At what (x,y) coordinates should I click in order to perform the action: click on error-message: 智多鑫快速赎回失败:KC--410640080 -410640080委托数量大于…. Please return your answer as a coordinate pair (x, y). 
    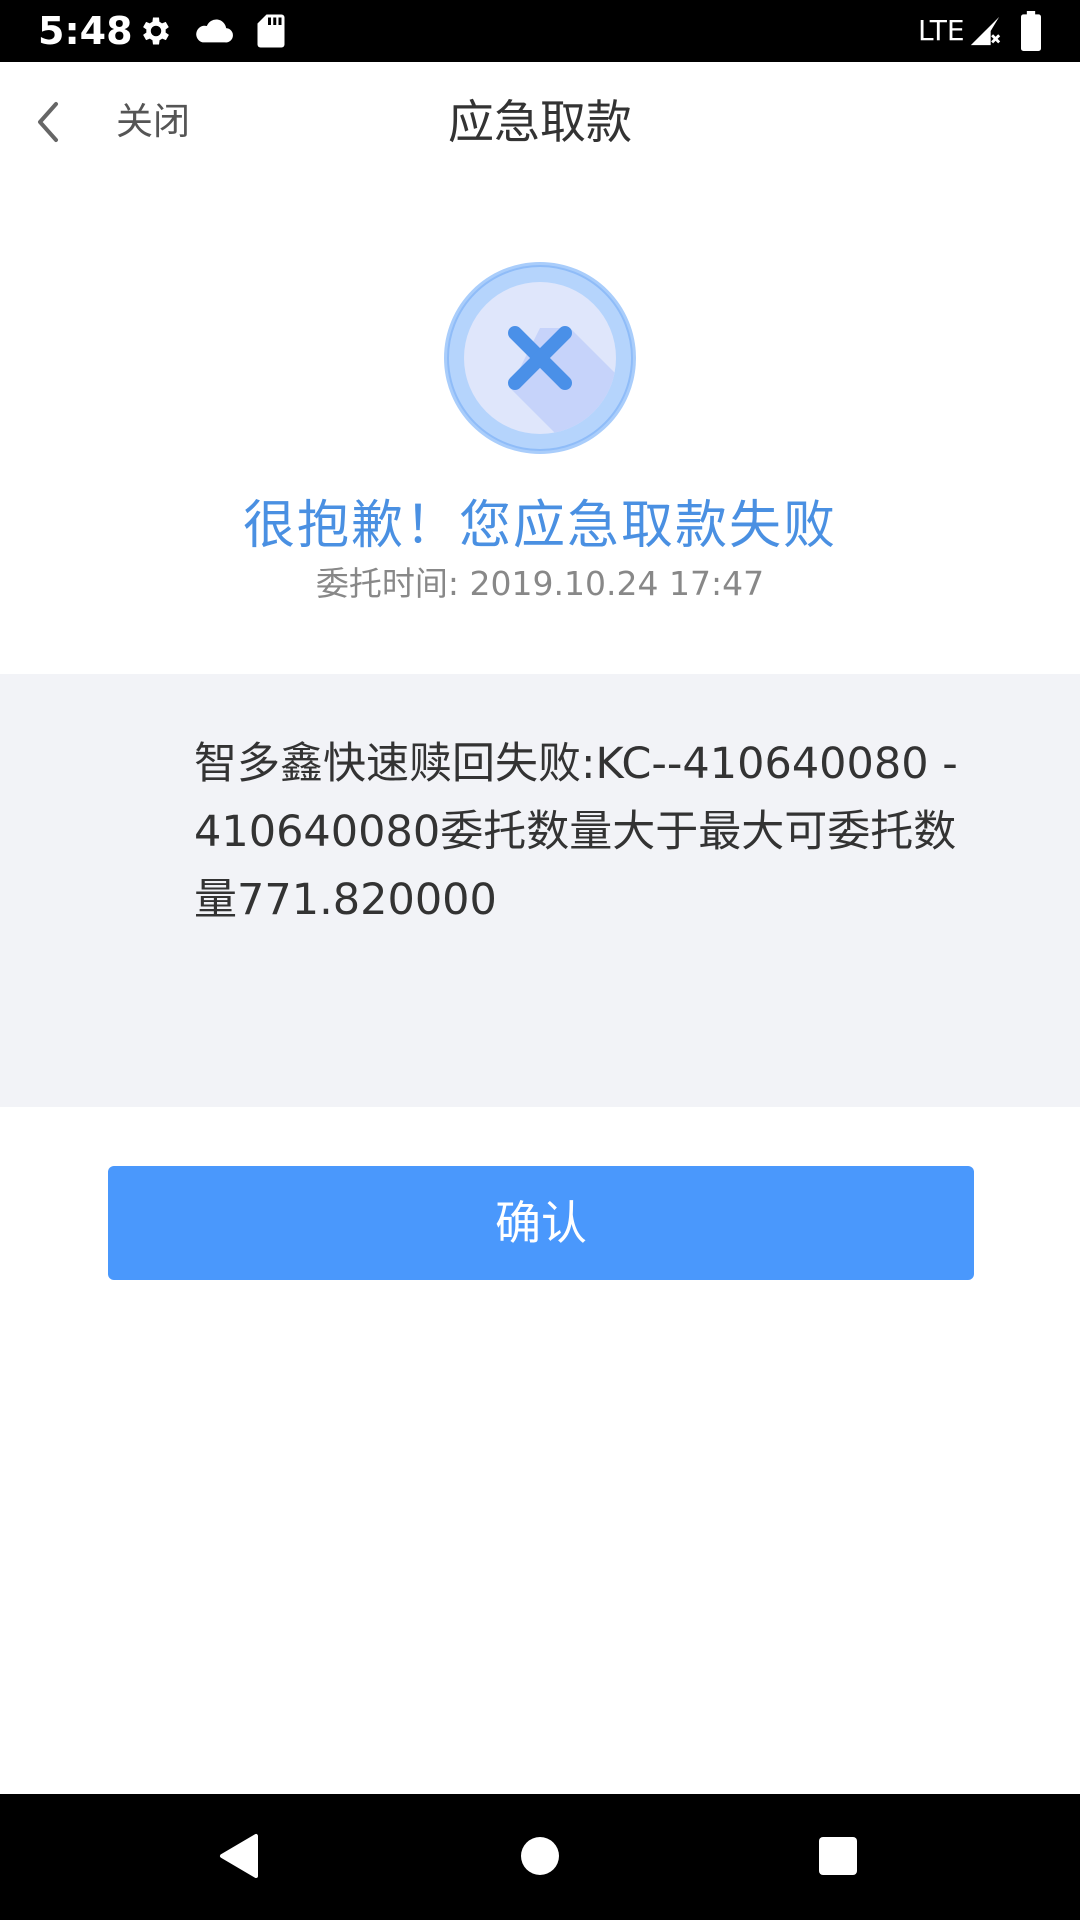
    Looking at the image, I should click on (576, 832).